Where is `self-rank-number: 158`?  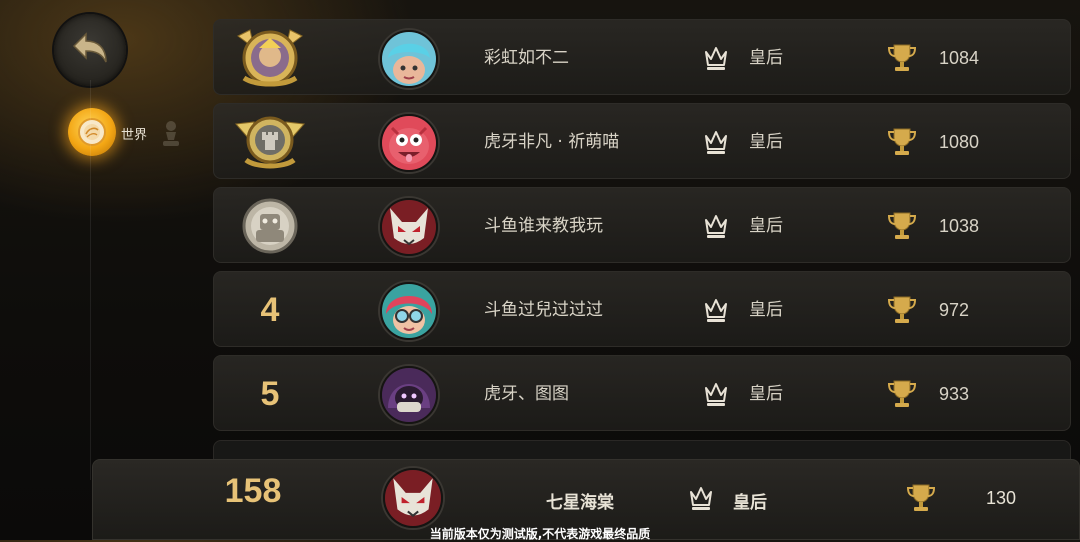
self-rank-number: 158 is located at coordinates (253, 491).